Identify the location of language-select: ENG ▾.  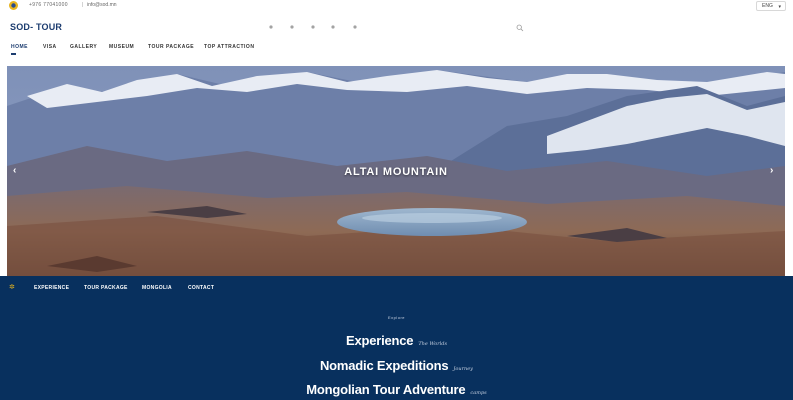
(771, 6).